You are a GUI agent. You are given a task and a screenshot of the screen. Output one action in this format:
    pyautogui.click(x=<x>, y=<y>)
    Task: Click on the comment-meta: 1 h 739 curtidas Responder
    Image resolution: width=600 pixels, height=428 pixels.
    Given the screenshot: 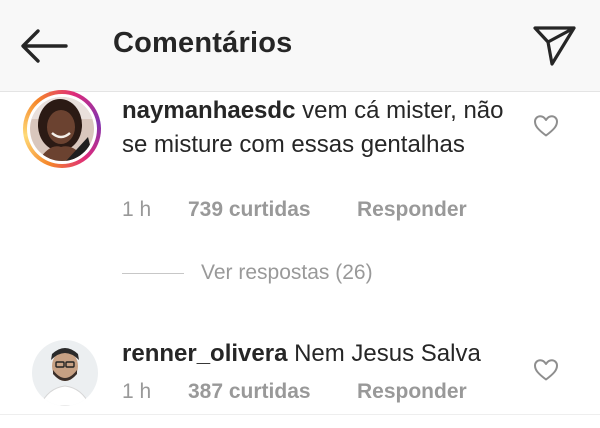 What is the action you would take?
    pyautogui.click(x=294, y=210)
    